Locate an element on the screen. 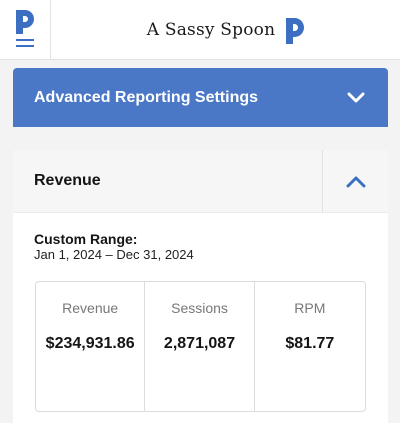 The image size is (400, 423). chevron-up-icon is located at coordinates (356, 182).